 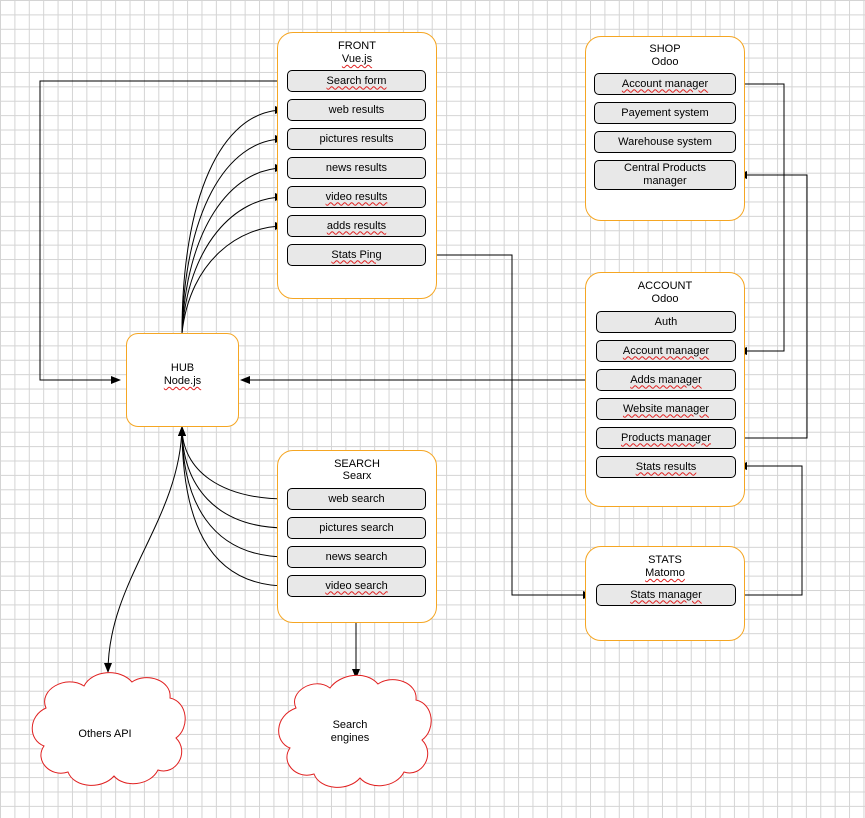 I want to click on shop-item-account-manager: Account manager, so click(x=665, y=84).